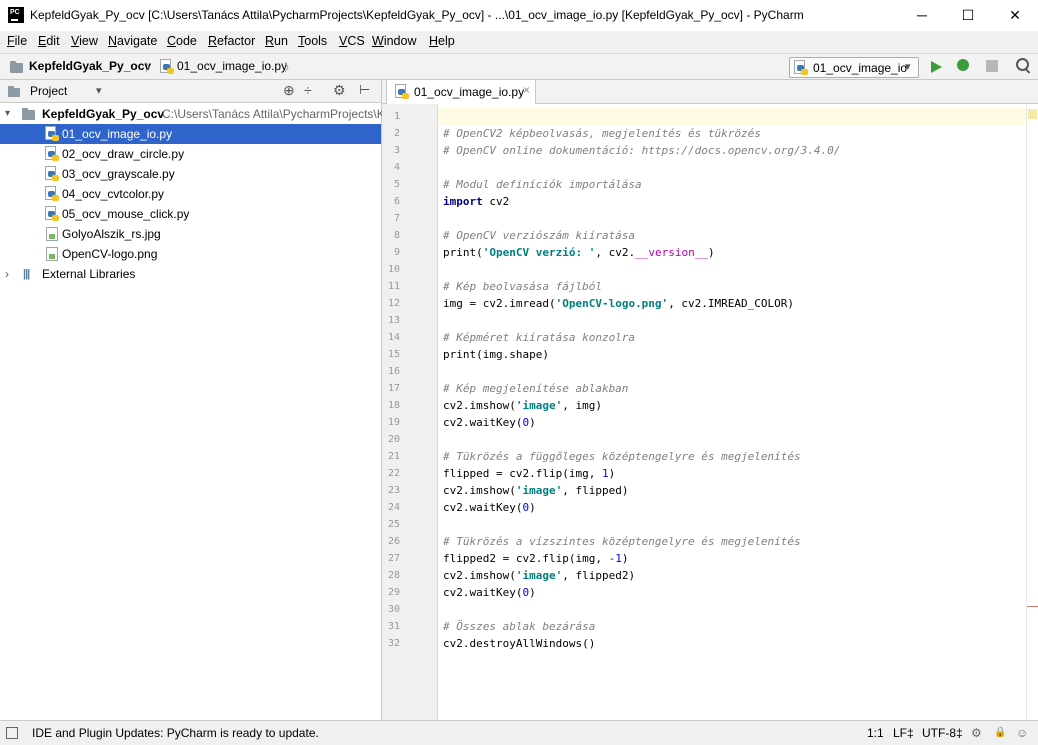  I want to click on code-token: cv2.destroyAllWindows(), so click(519, 643).